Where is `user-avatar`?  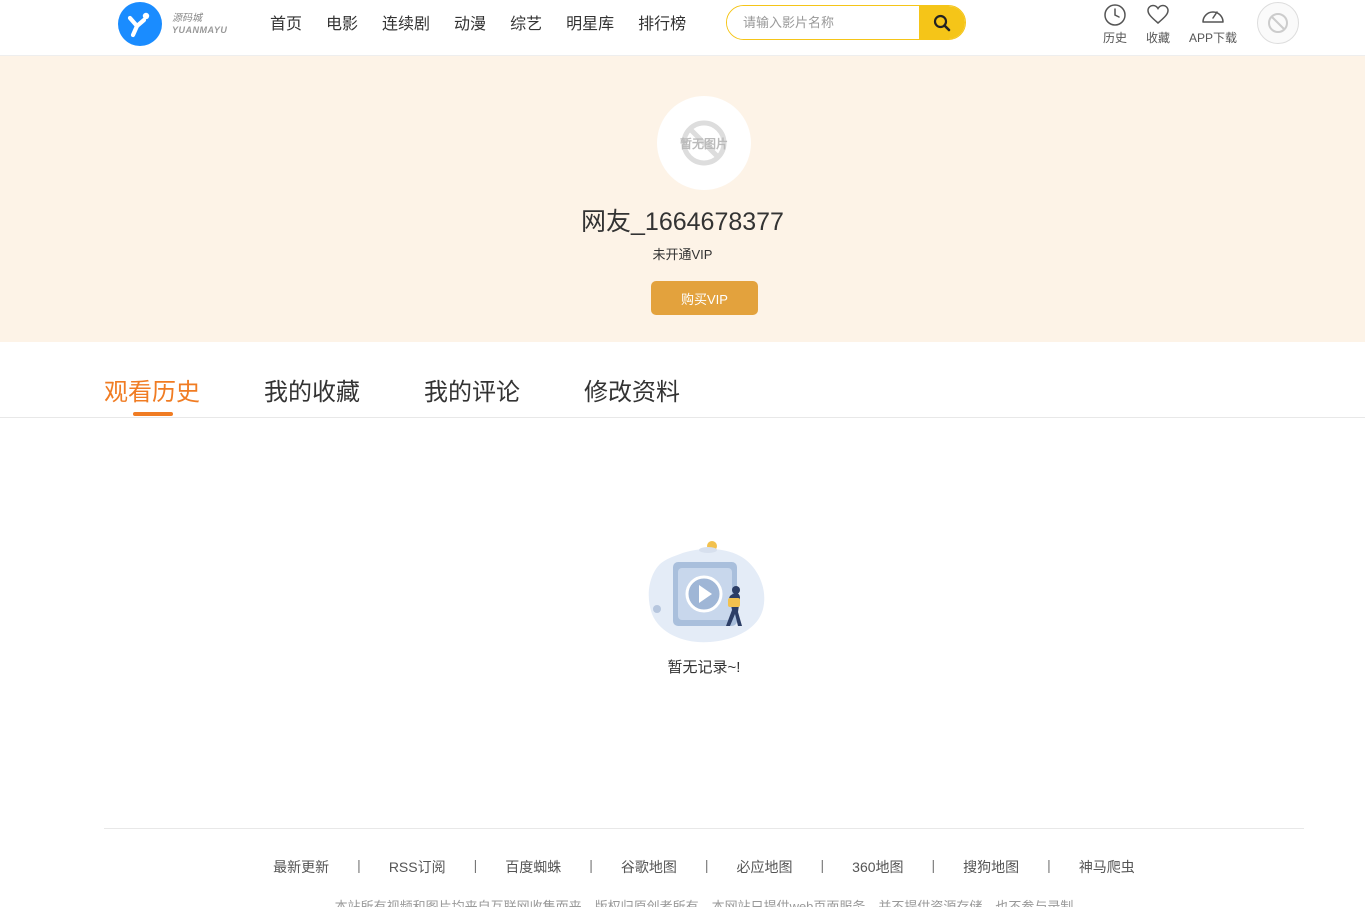
user-avatar is located at coordinates (1278, 23).